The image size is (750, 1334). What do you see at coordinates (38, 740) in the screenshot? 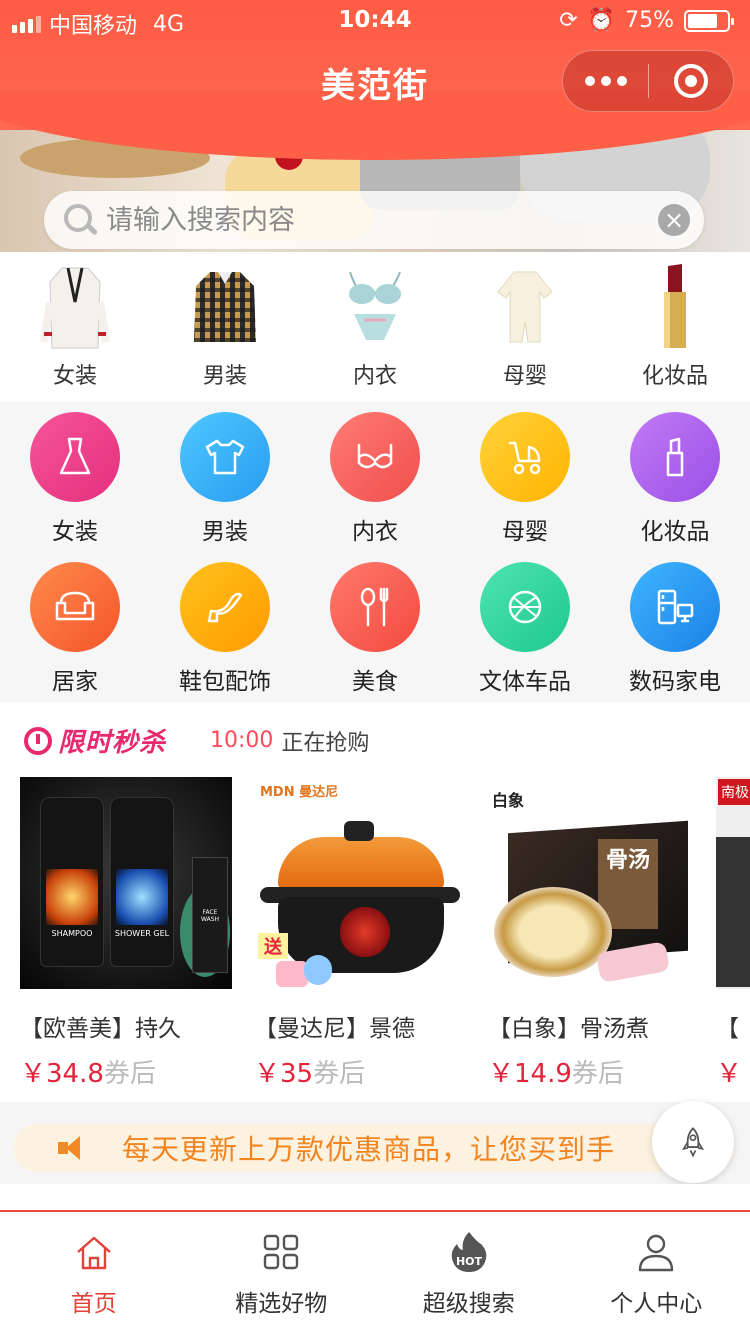
I see `clock-icon` at bounding box center [38, 740].